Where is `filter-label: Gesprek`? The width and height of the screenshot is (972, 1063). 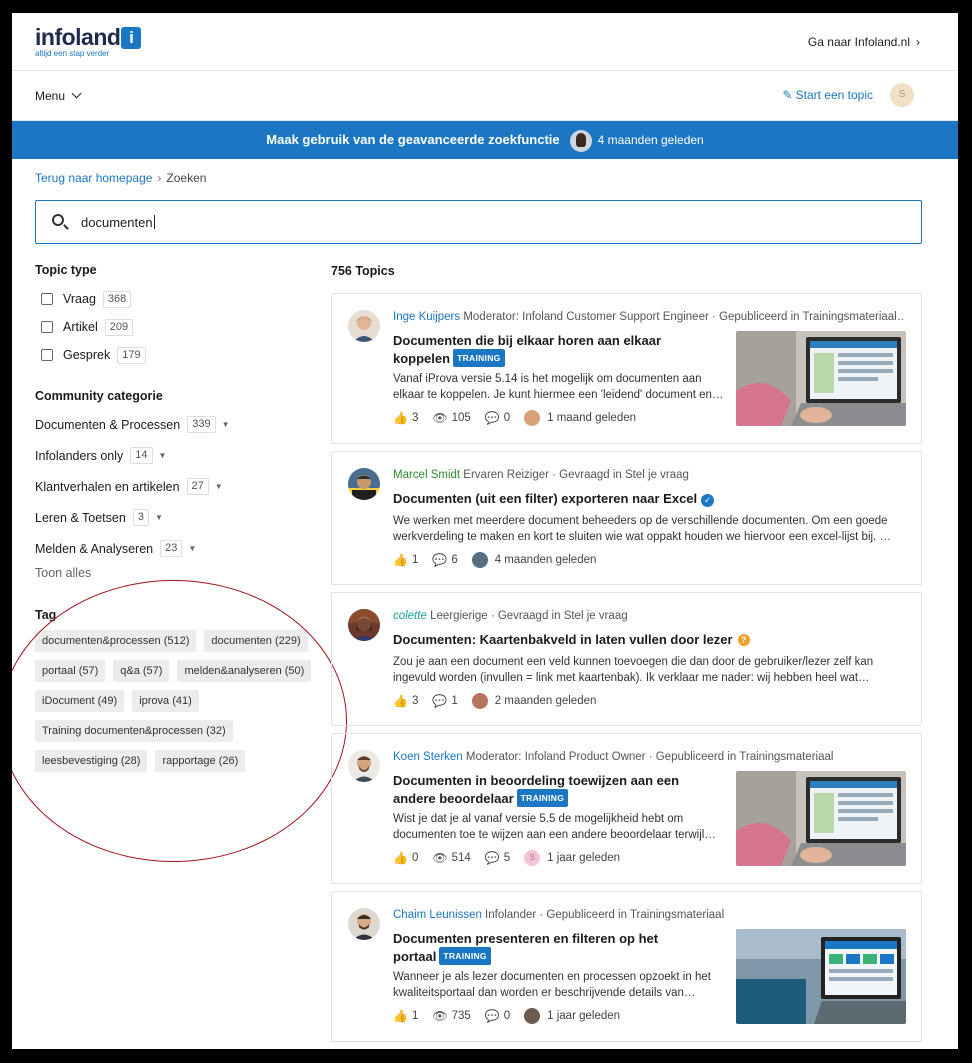 filter-label: Gesprek is located at coordinates (87, 355).